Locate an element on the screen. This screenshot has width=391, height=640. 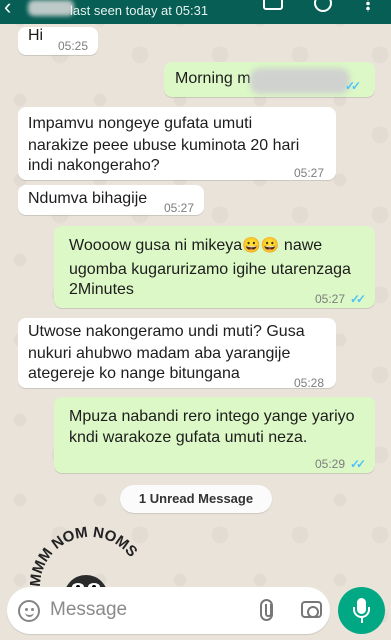
message-time: 05:28 is located at coordinates (309, 383).